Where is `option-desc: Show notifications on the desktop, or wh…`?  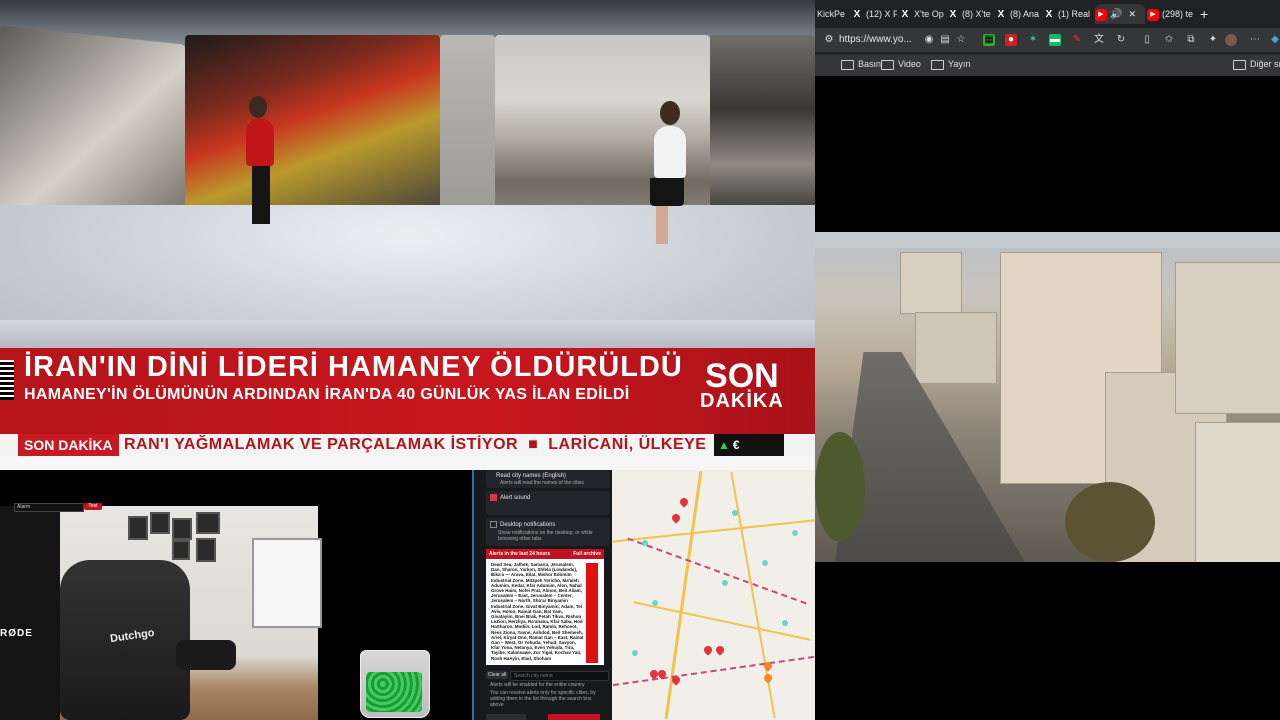
option-desc: Show notifications on the desktop, or wh… is located at coordinates (545, 536).